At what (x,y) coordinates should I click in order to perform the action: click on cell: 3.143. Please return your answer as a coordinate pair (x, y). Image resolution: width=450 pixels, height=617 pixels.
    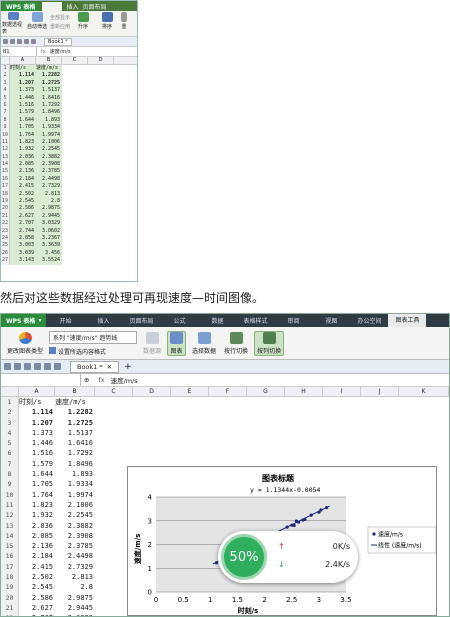
    Looking at the image, I should click on (23, 261).